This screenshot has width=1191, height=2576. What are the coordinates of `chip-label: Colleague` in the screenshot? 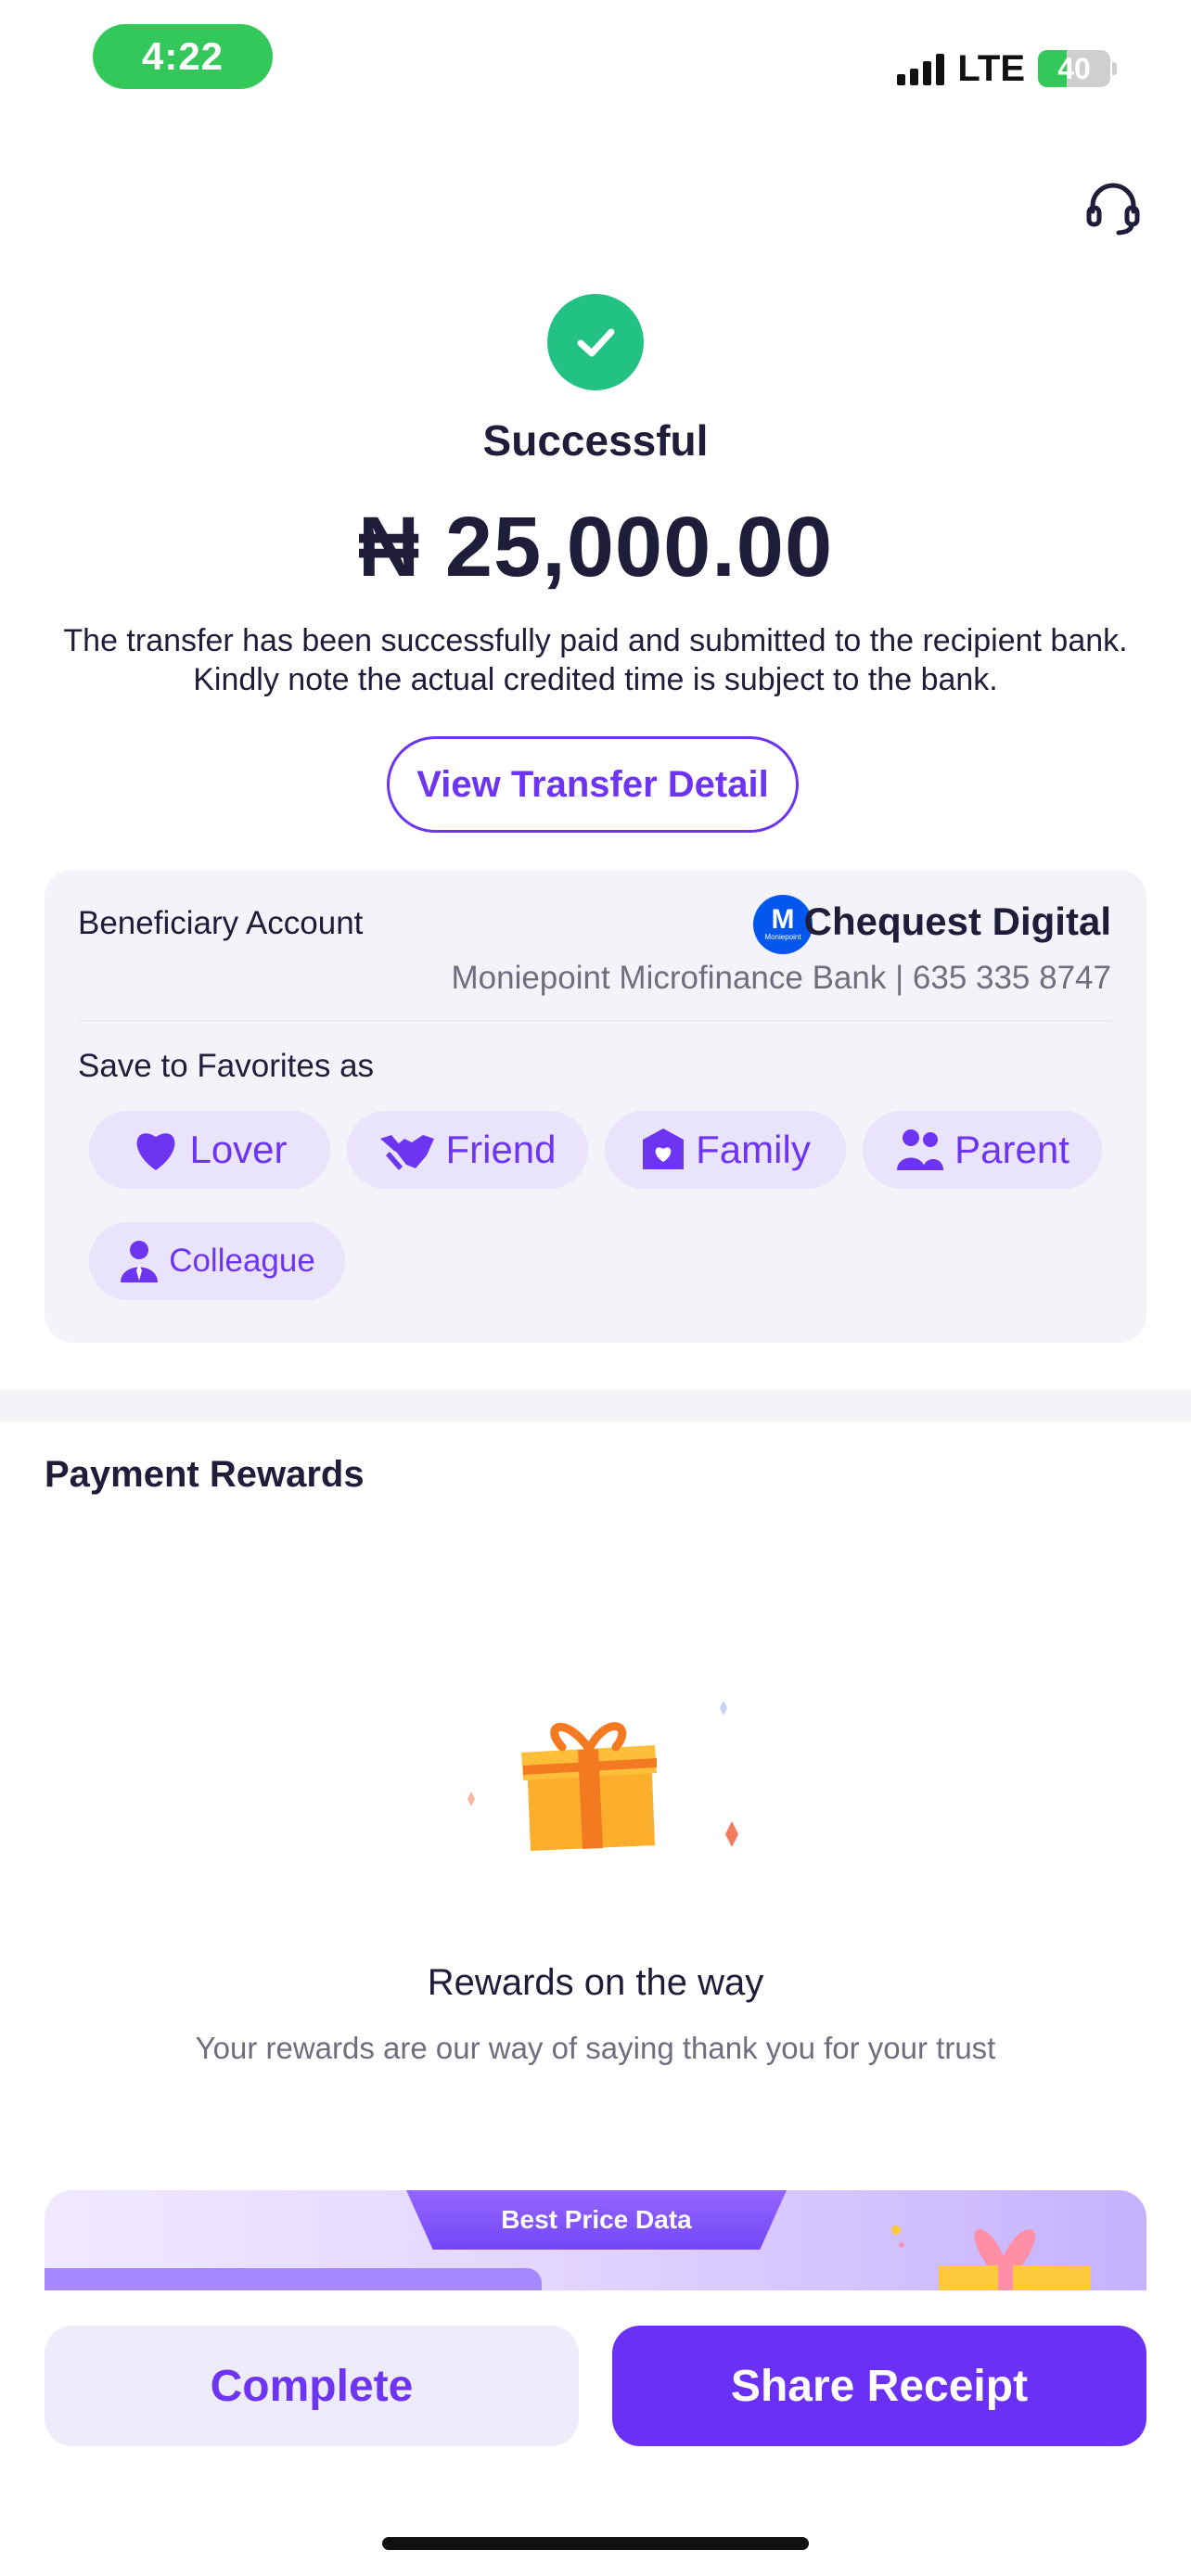 It's located at (242, 1261).